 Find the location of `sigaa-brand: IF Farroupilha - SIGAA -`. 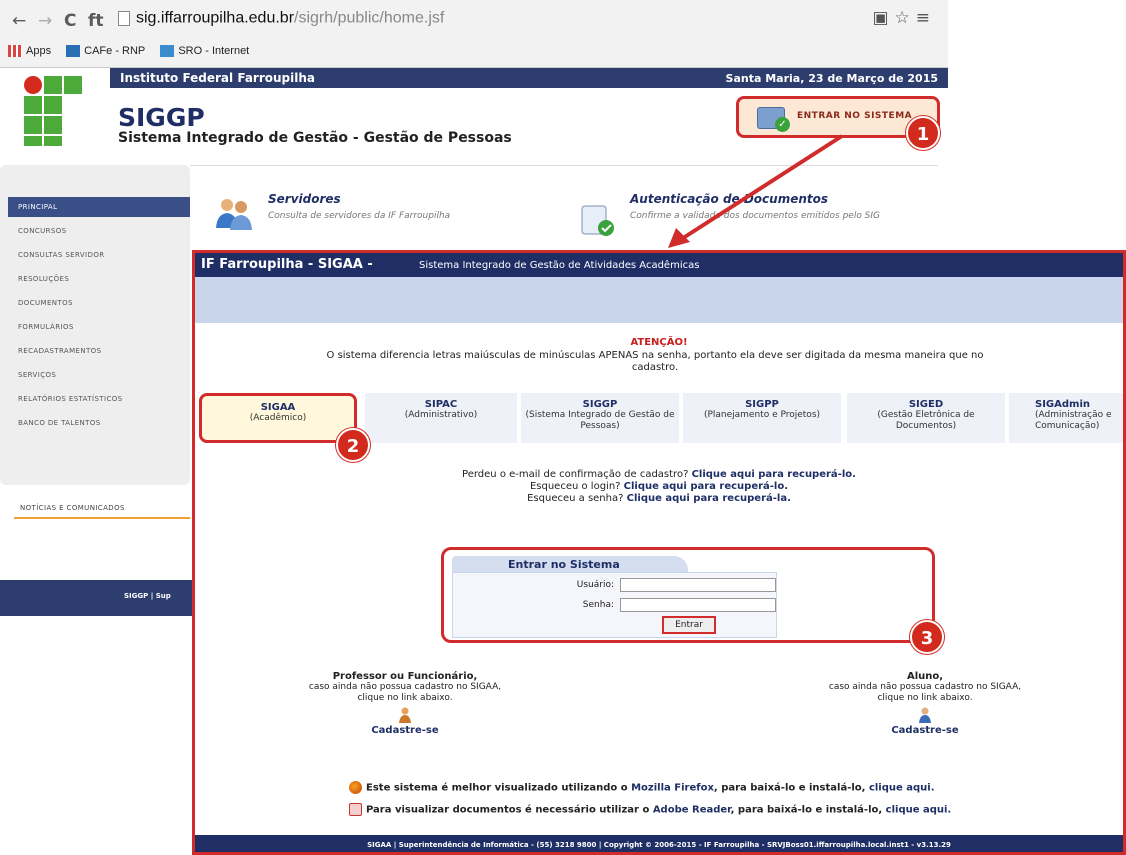

sigaa-brand: IF Farroupilha - SIGAA - is located at coordinates (287, 264).